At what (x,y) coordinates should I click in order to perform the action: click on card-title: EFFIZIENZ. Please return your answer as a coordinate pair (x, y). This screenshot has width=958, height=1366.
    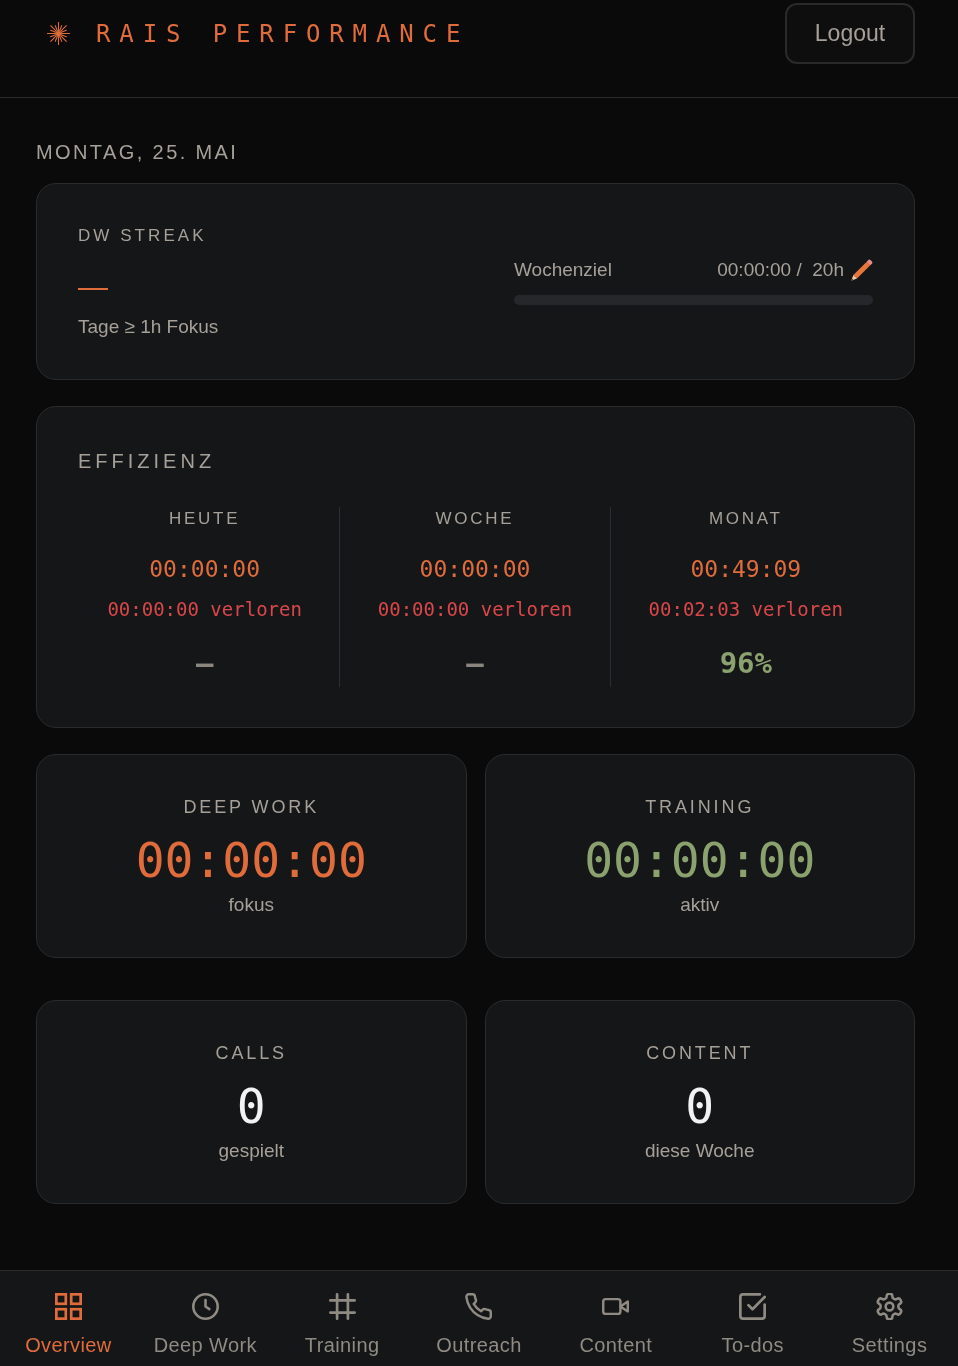
    Looking at the image, I should click on (147, 461).